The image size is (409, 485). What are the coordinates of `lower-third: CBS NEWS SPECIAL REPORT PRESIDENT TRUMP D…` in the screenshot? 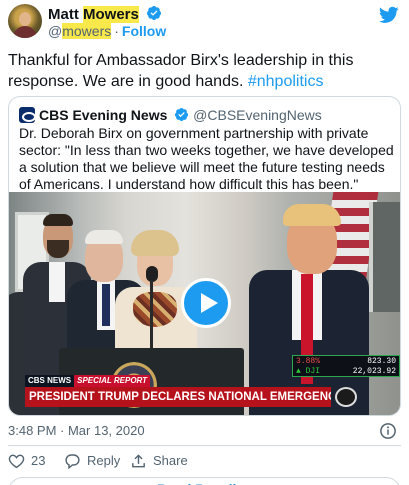 It's located at (204, 395).